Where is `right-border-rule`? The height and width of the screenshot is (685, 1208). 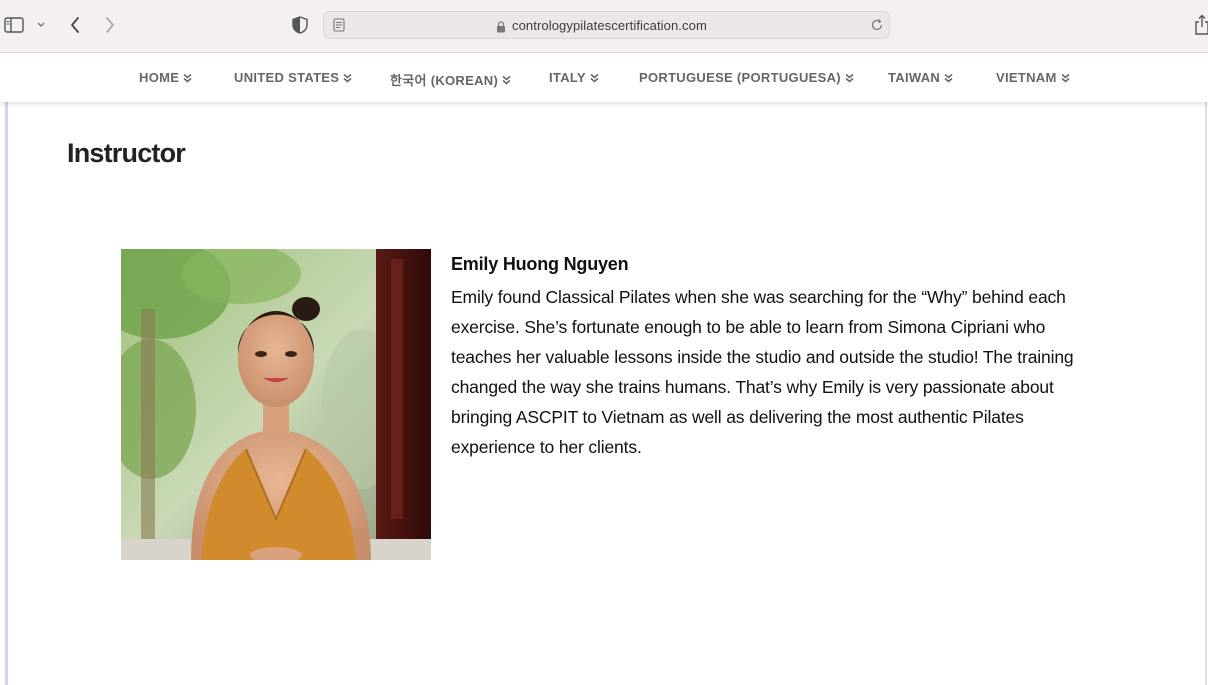
right-border-rule is located at coordinates (1206, 393).